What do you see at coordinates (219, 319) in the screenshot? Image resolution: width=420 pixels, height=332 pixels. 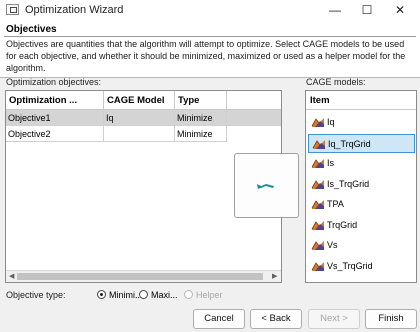 I see `cancel-button: Cancel` at bounding box center [219, 319].